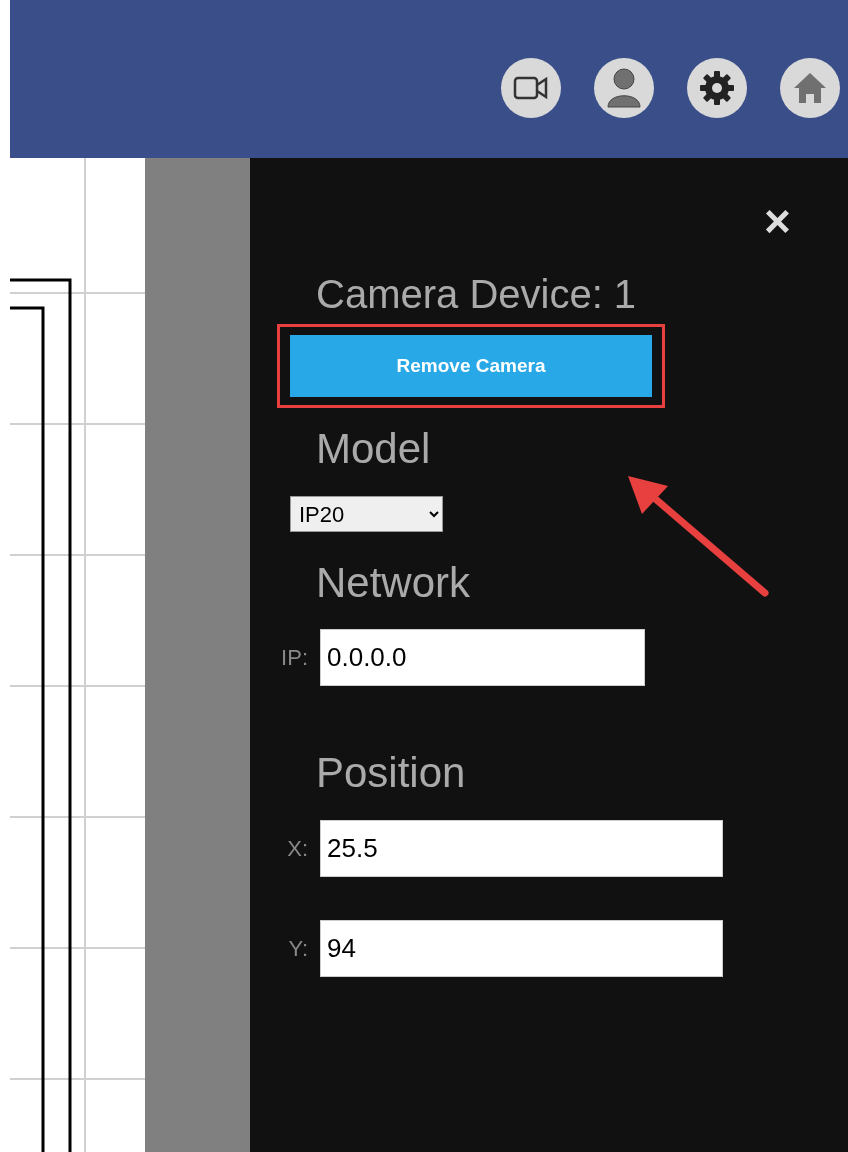 The width and height of the screenshot is (848, 1152). I want to click on field-label: Y:, so click(297, 949).